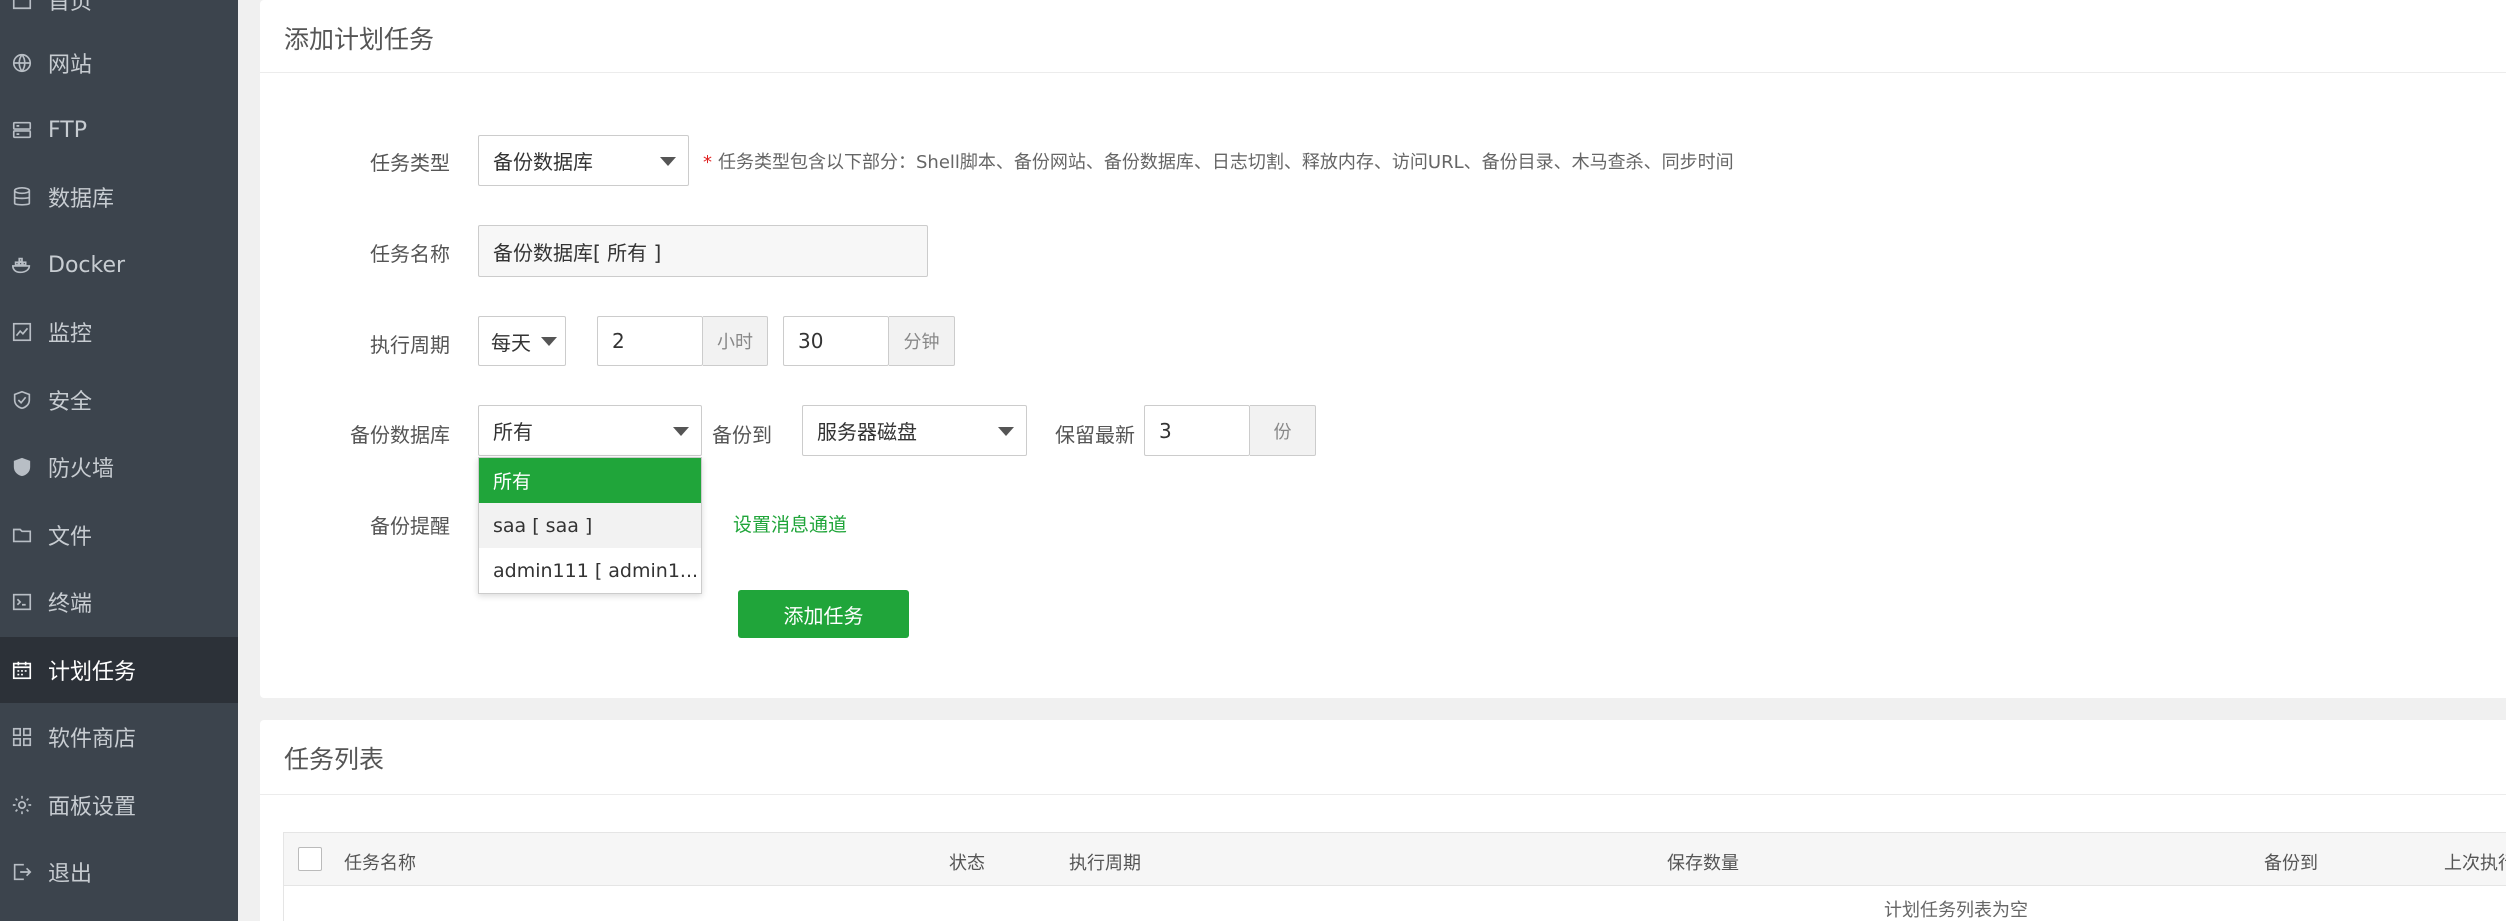 This screenshot has height=921, width=2506. Describe the element at coordinates (22, 130) in the screenshot. I see `ftp-icon` at that location.